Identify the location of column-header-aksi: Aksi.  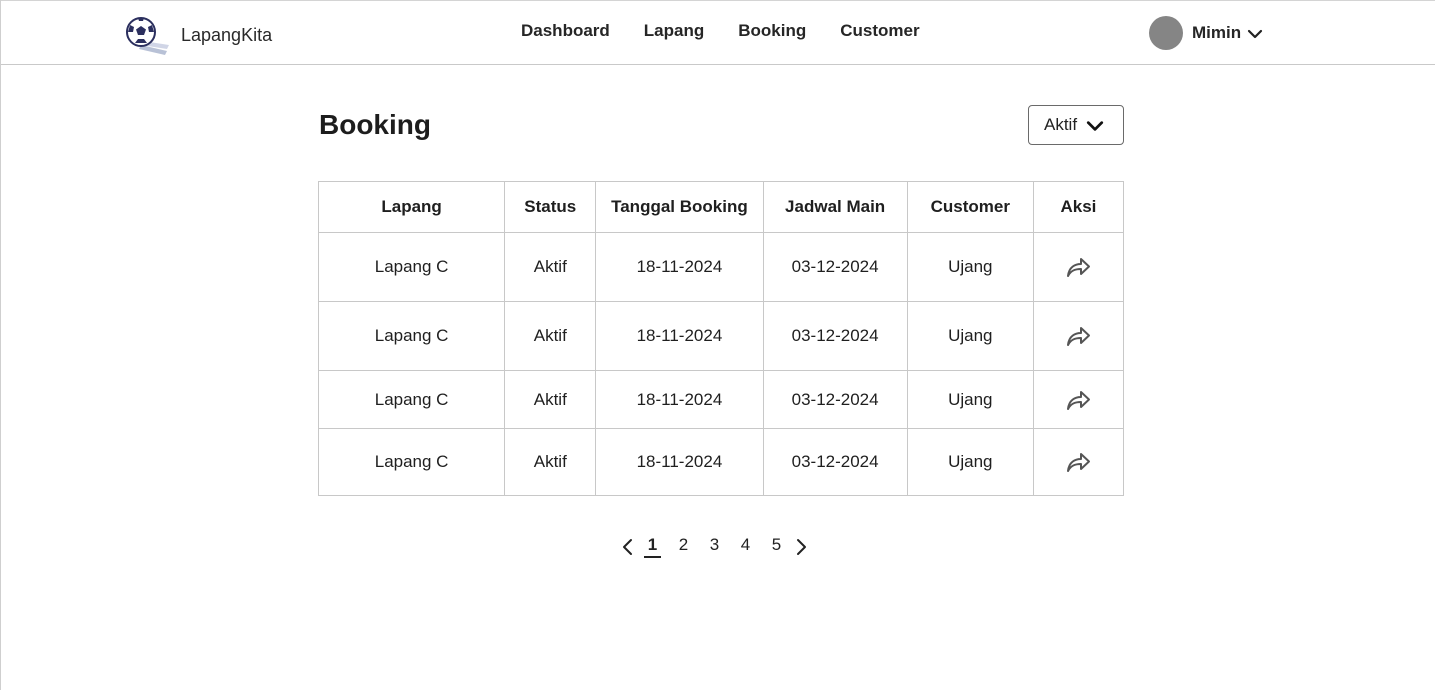
(1078, 207).